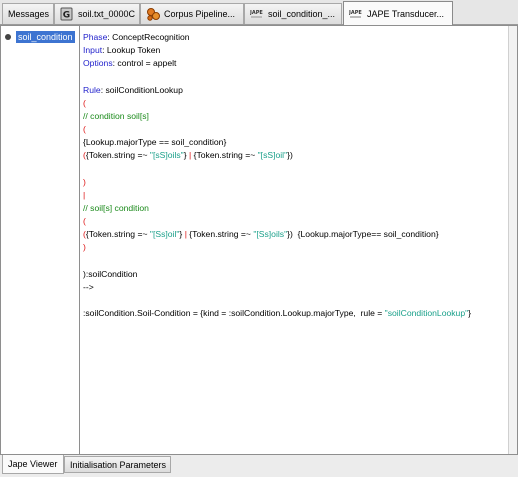 The image size is (518, 477). I want to click on code-token: |, so click(84, 194).